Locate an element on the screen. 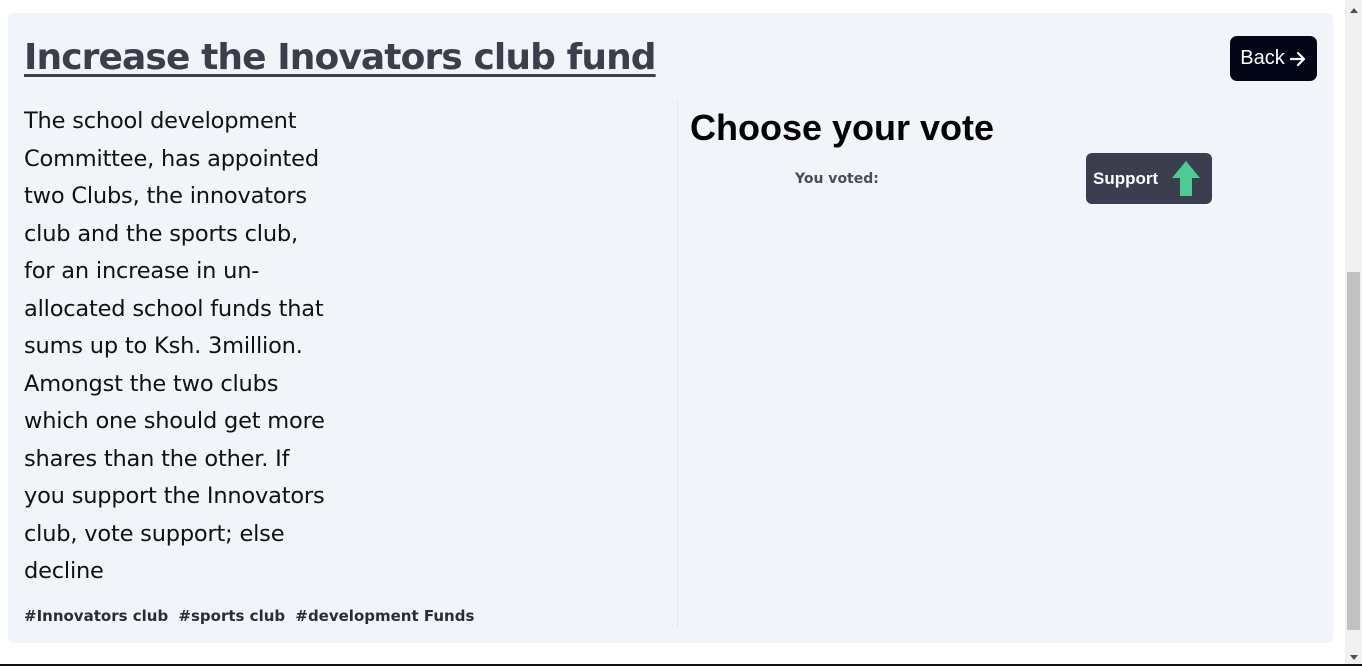  description-line: you support the Innovators is located at coordinates (174, 496).